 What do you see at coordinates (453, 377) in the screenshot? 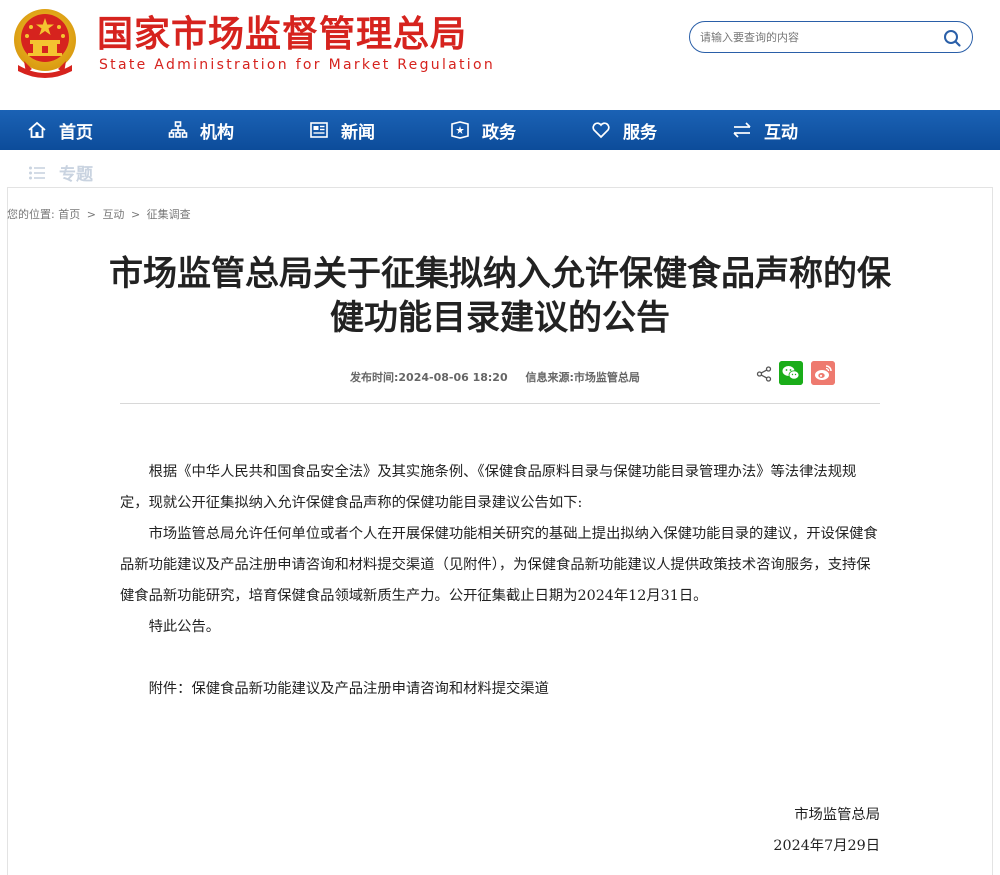
I see `publish-time: 2024-08-06 18:20` at bounding box center [453, 377].